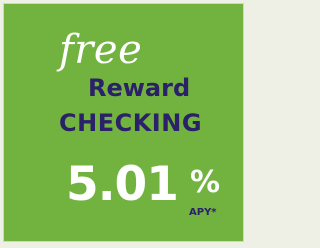 The height and width of the screenshot is (248, 320). Describe the element at coordinates (122, 184) in the screenshot. I see `rate-value: 5.01` at that location.